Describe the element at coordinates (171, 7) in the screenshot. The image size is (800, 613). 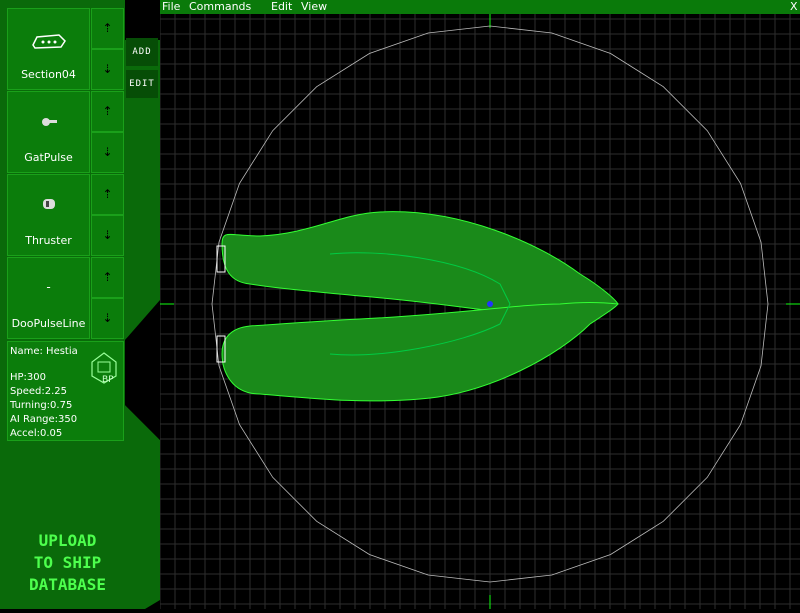
I see `menu-file: File` at that location.